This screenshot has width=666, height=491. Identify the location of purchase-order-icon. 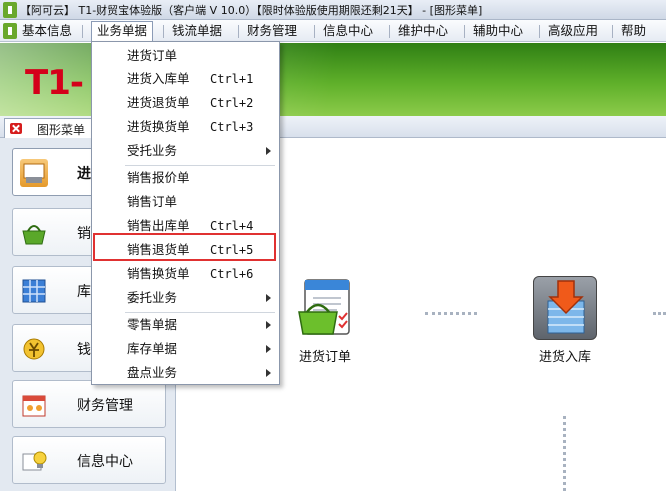
(325, 308).